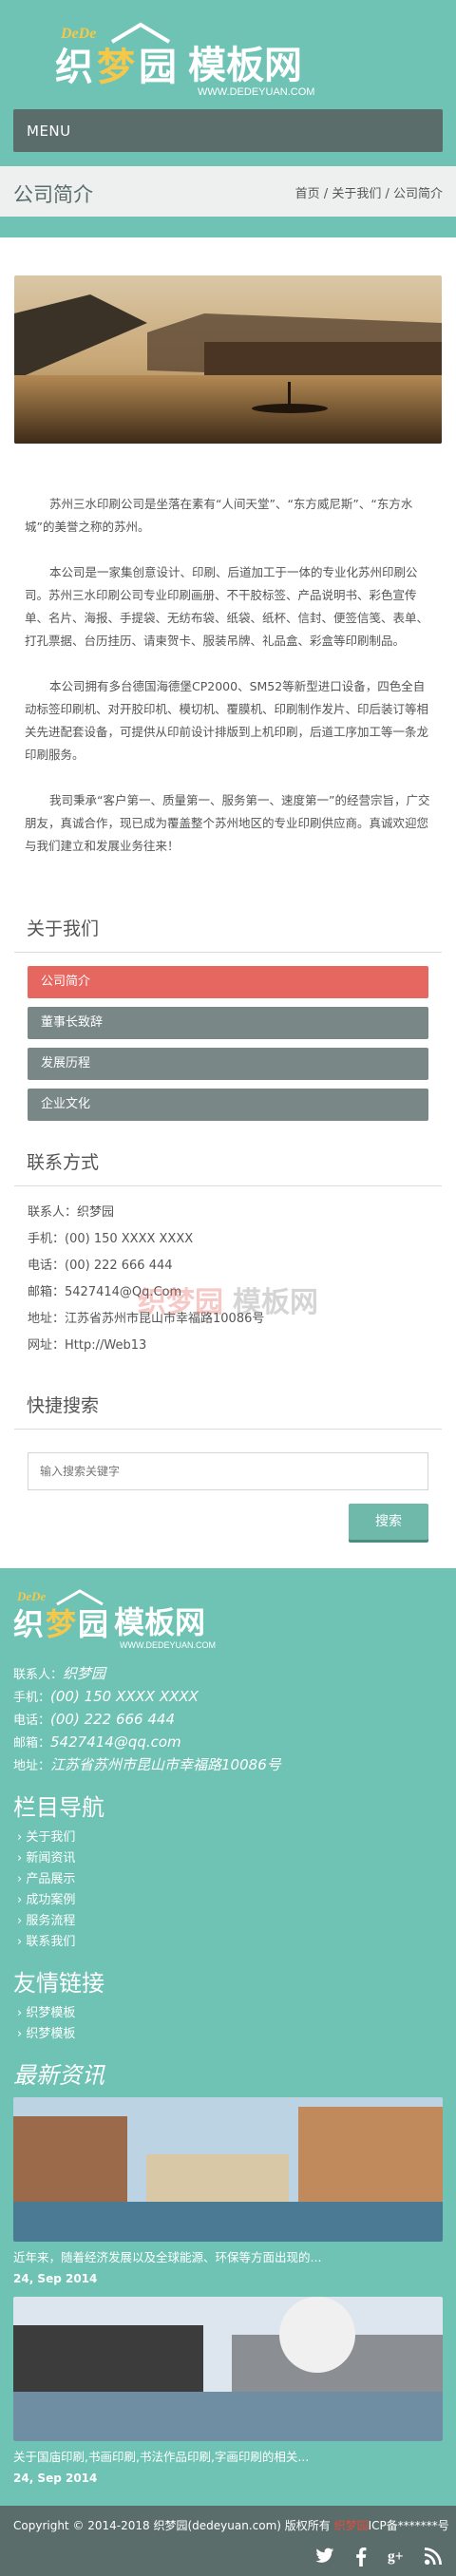 The image size is (456, 2576). I want to click on hero-image, so click(228, 359).